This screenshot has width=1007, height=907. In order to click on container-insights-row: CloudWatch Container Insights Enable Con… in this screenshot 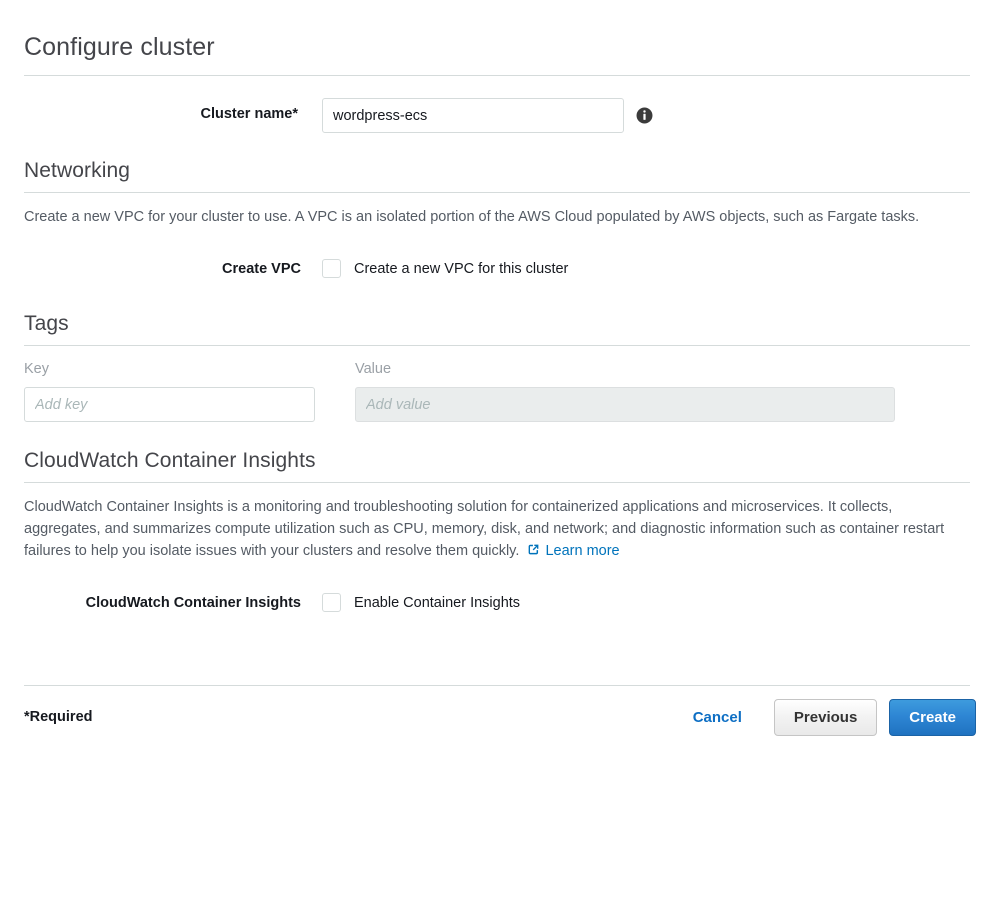, I will do `click(503, 602)`.